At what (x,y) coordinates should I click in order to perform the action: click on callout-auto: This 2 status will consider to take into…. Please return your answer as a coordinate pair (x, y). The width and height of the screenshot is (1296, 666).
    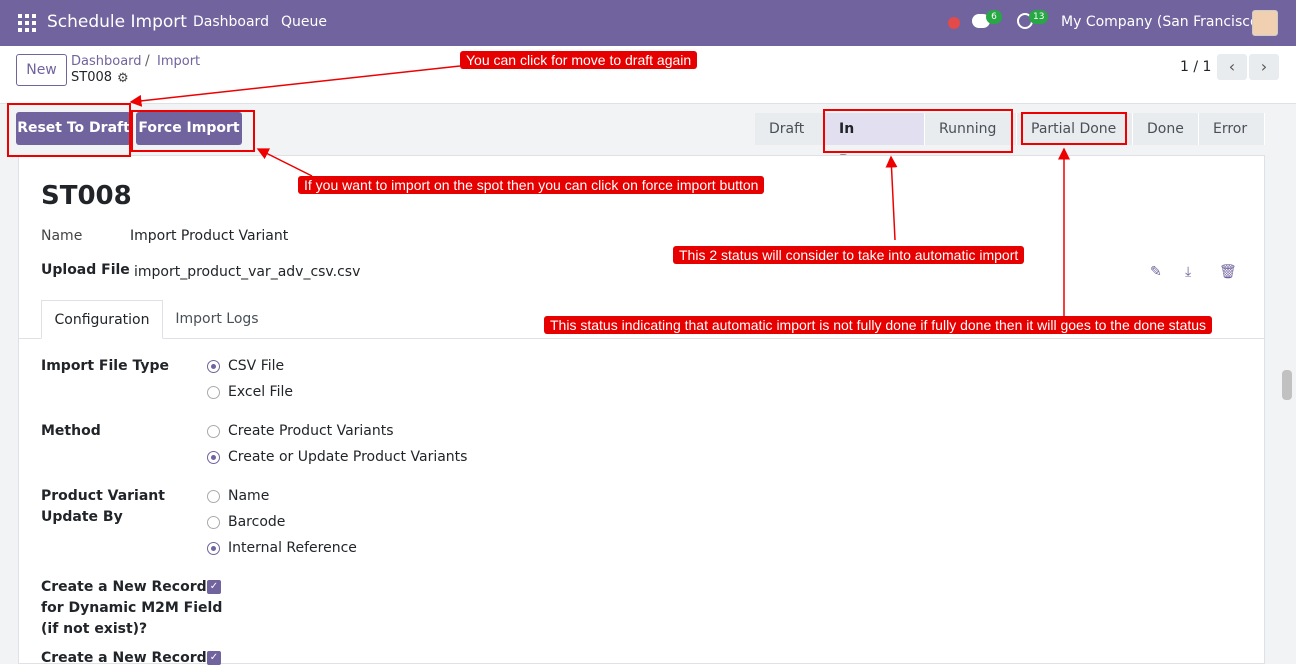
    Looking at the image, I should click on (849, 255).